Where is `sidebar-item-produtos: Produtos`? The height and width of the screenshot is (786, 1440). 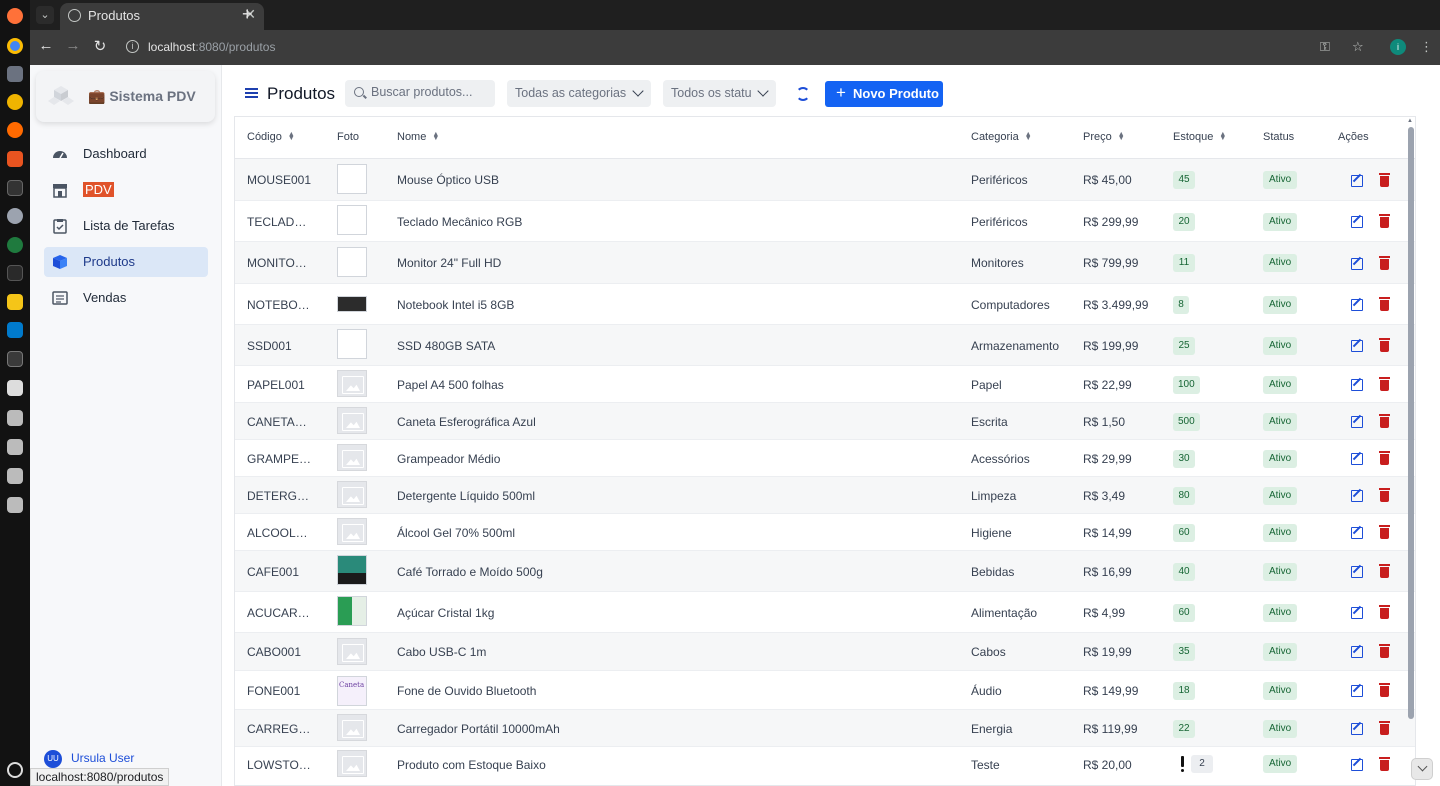
sidebar-item-produtos: Produtos is located at coordinates (126, 262).